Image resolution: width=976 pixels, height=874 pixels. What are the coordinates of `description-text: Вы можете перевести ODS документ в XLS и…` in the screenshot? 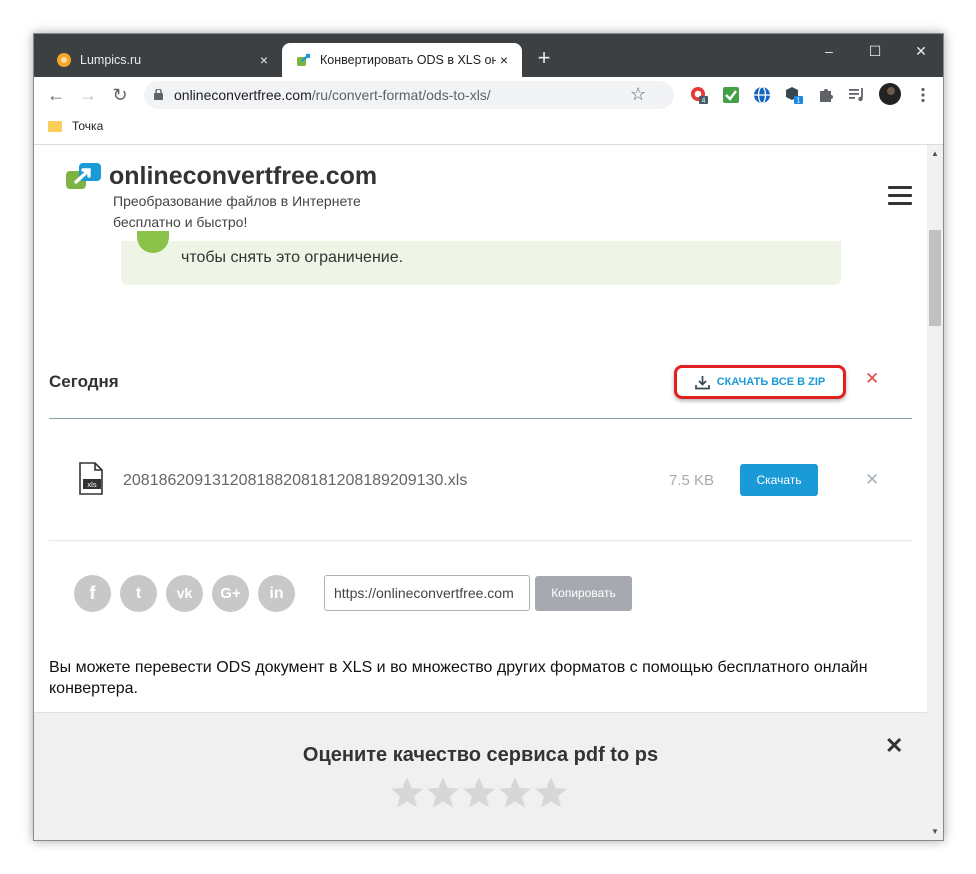 It's located at (458, 678).